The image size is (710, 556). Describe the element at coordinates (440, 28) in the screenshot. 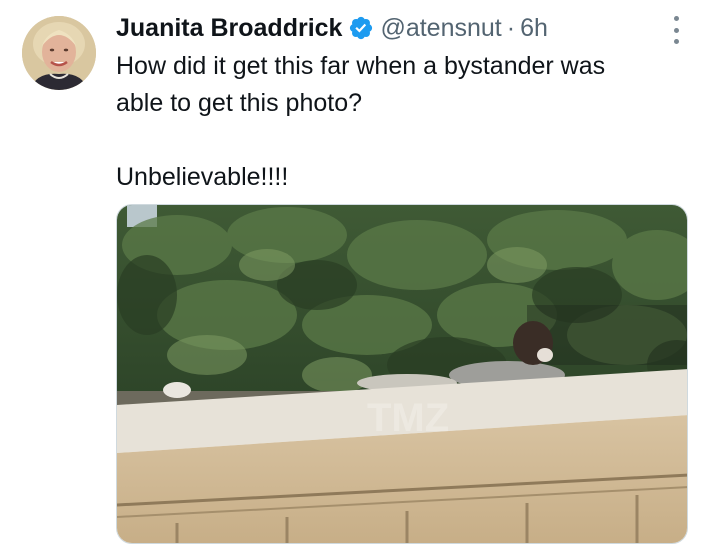

I see `user-handle: @atensnut` at that location.